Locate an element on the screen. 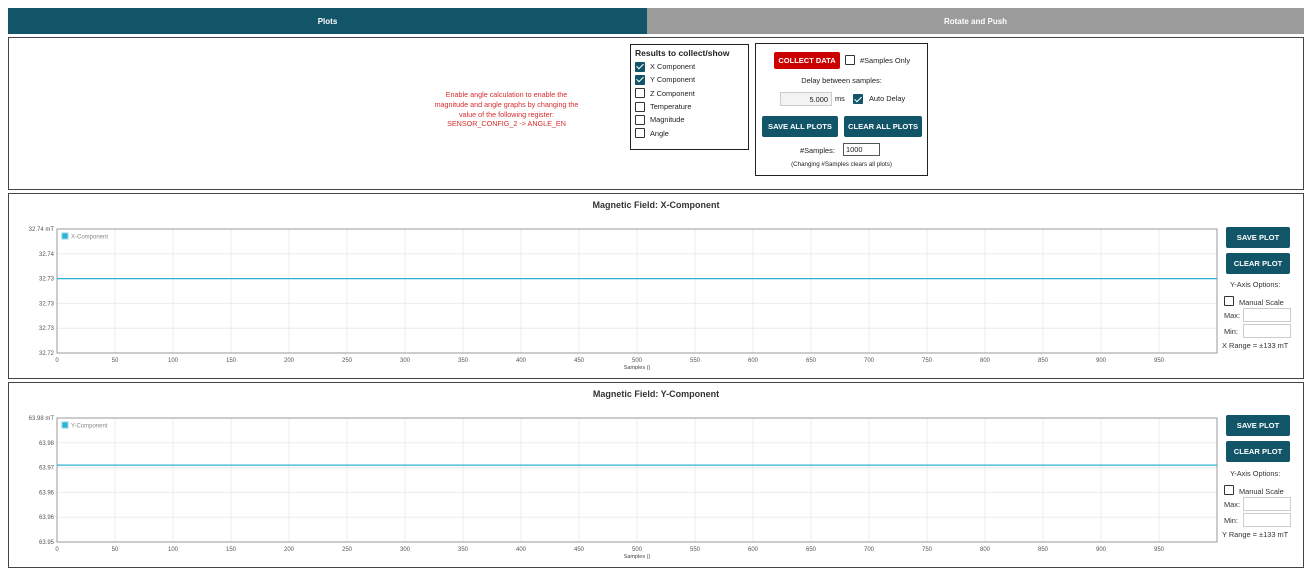 The image size is (1312, 571). y-tick-label: 63.95 is located at coordinates (47, 543).